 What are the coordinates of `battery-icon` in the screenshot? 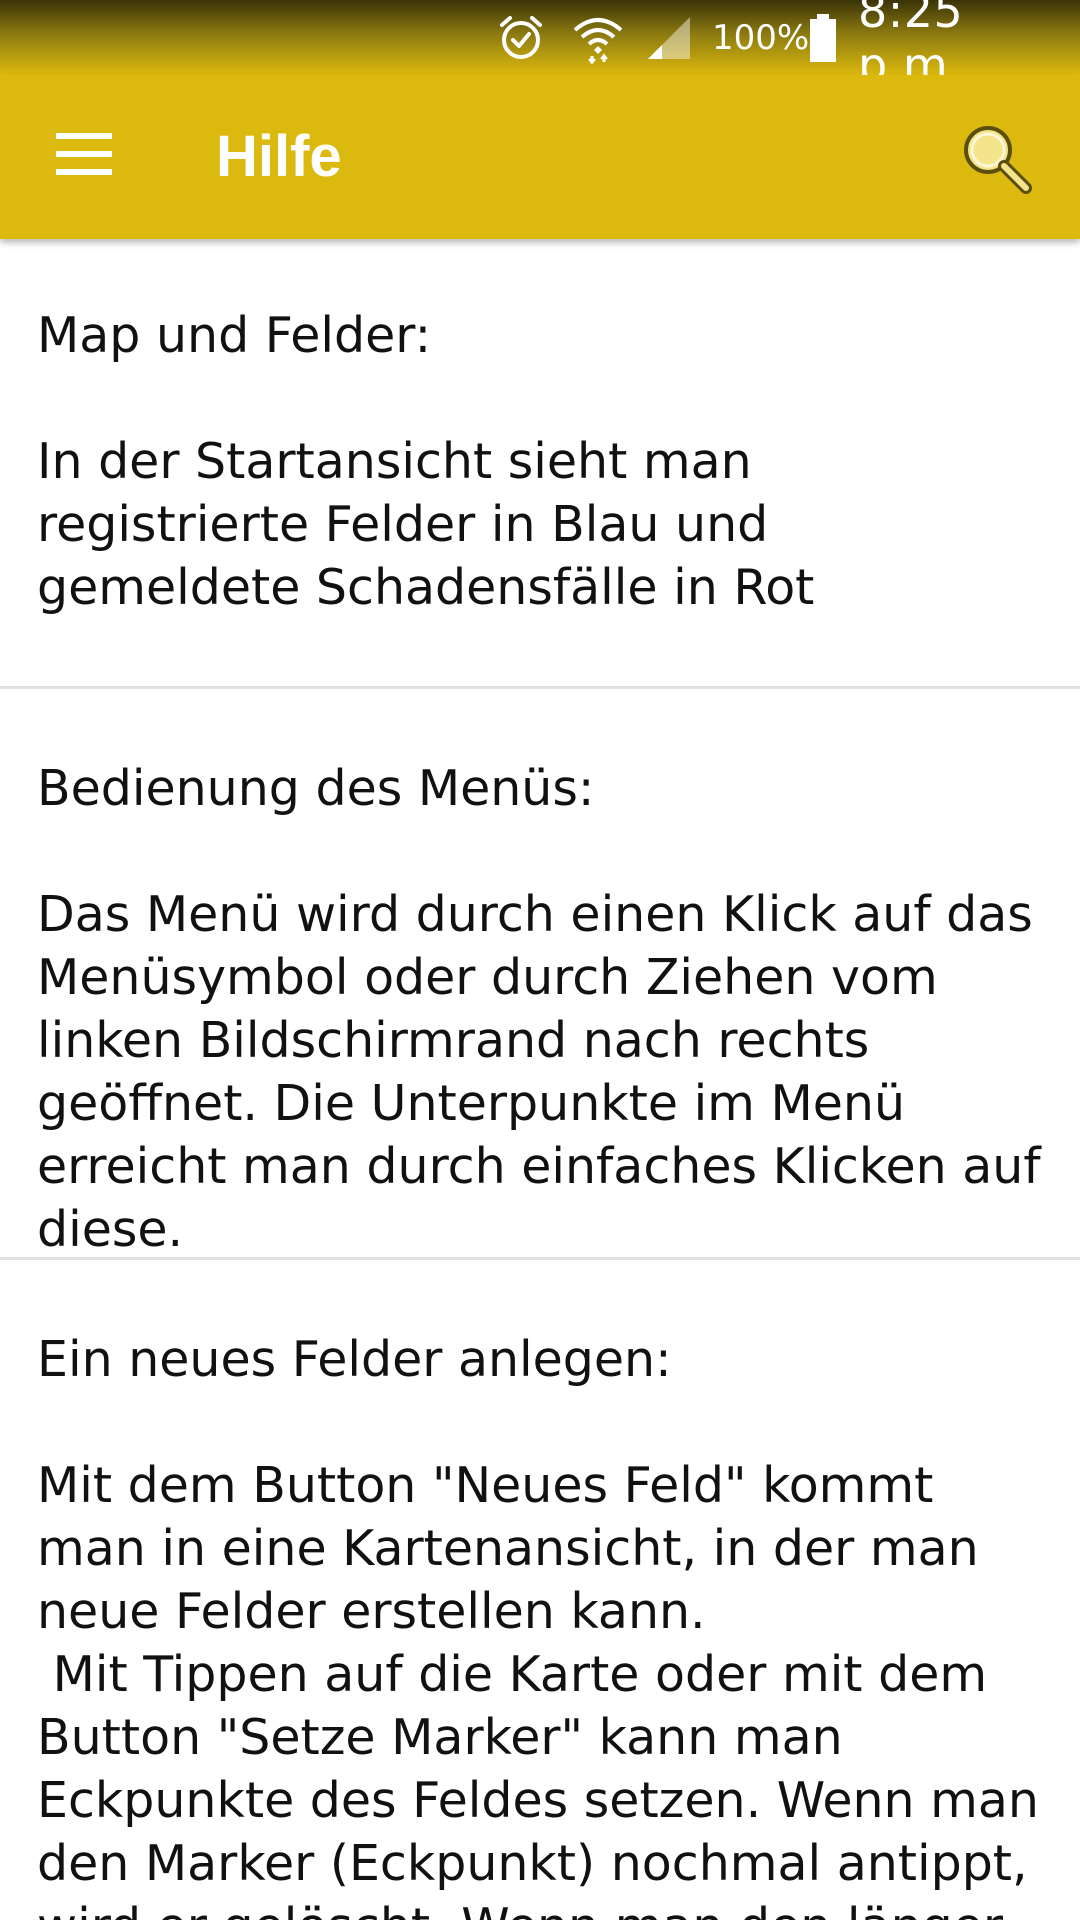 It's located at (823, 37).